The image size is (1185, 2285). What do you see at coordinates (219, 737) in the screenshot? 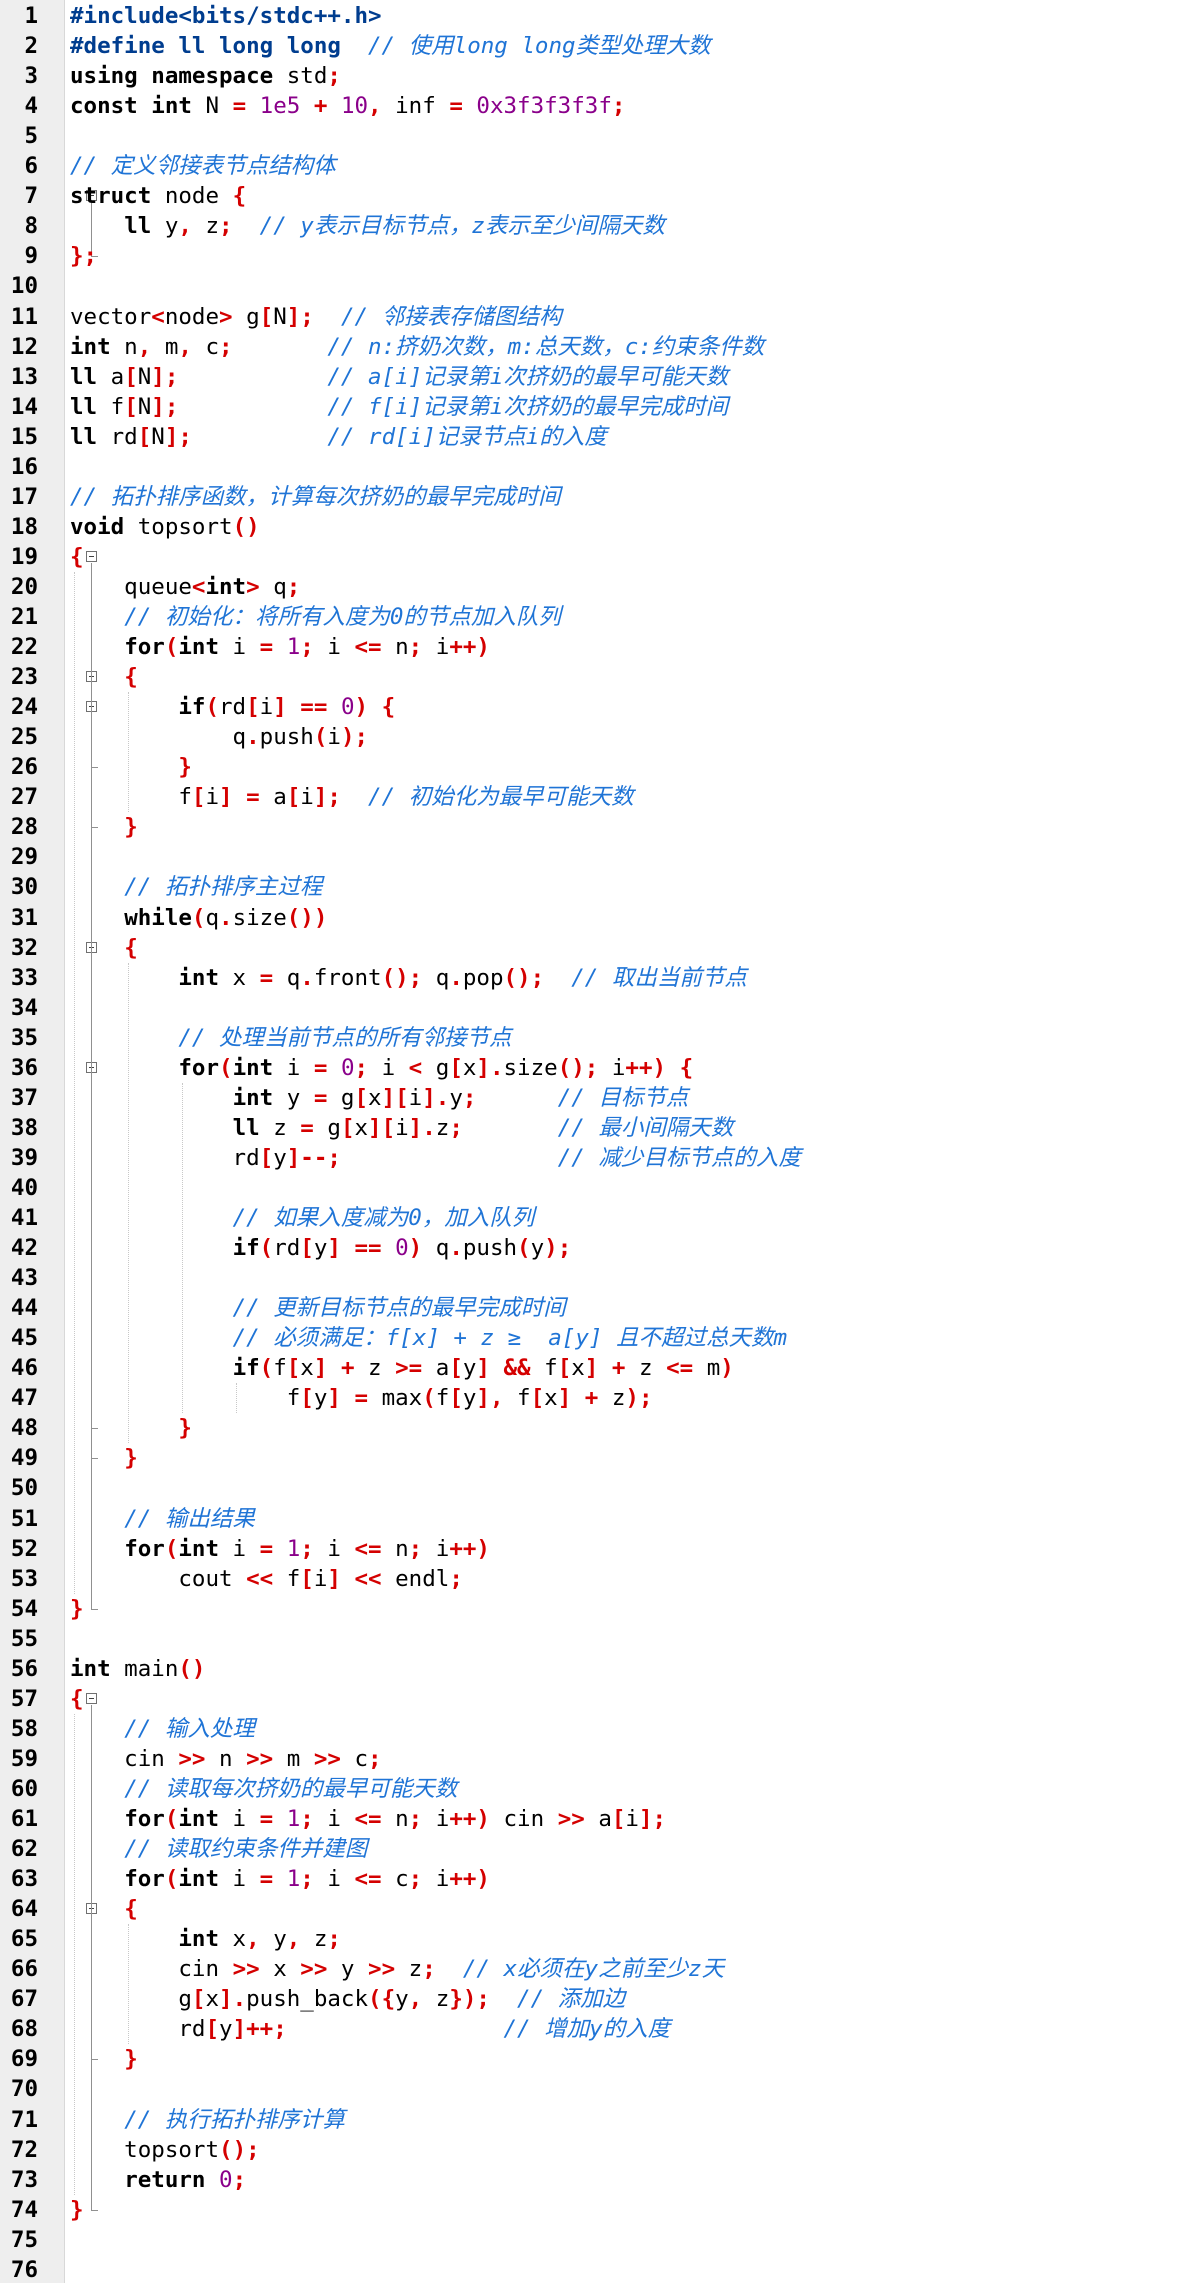
I see `code-text: q.push(i);` at bounding box center [219, 737].